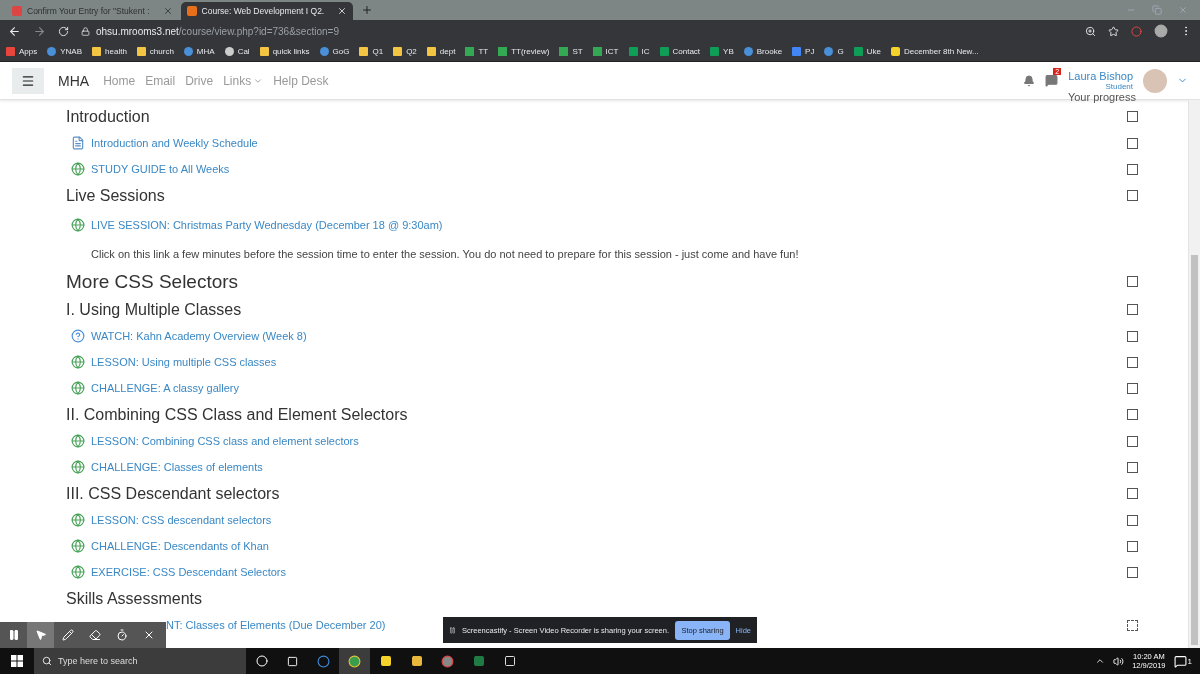 This screenshot has width=1200, height=674. What do you see at coordinates (237, 51) in the screenshot?
I see `bookmark: Cal` at bounding box center [237, 51].